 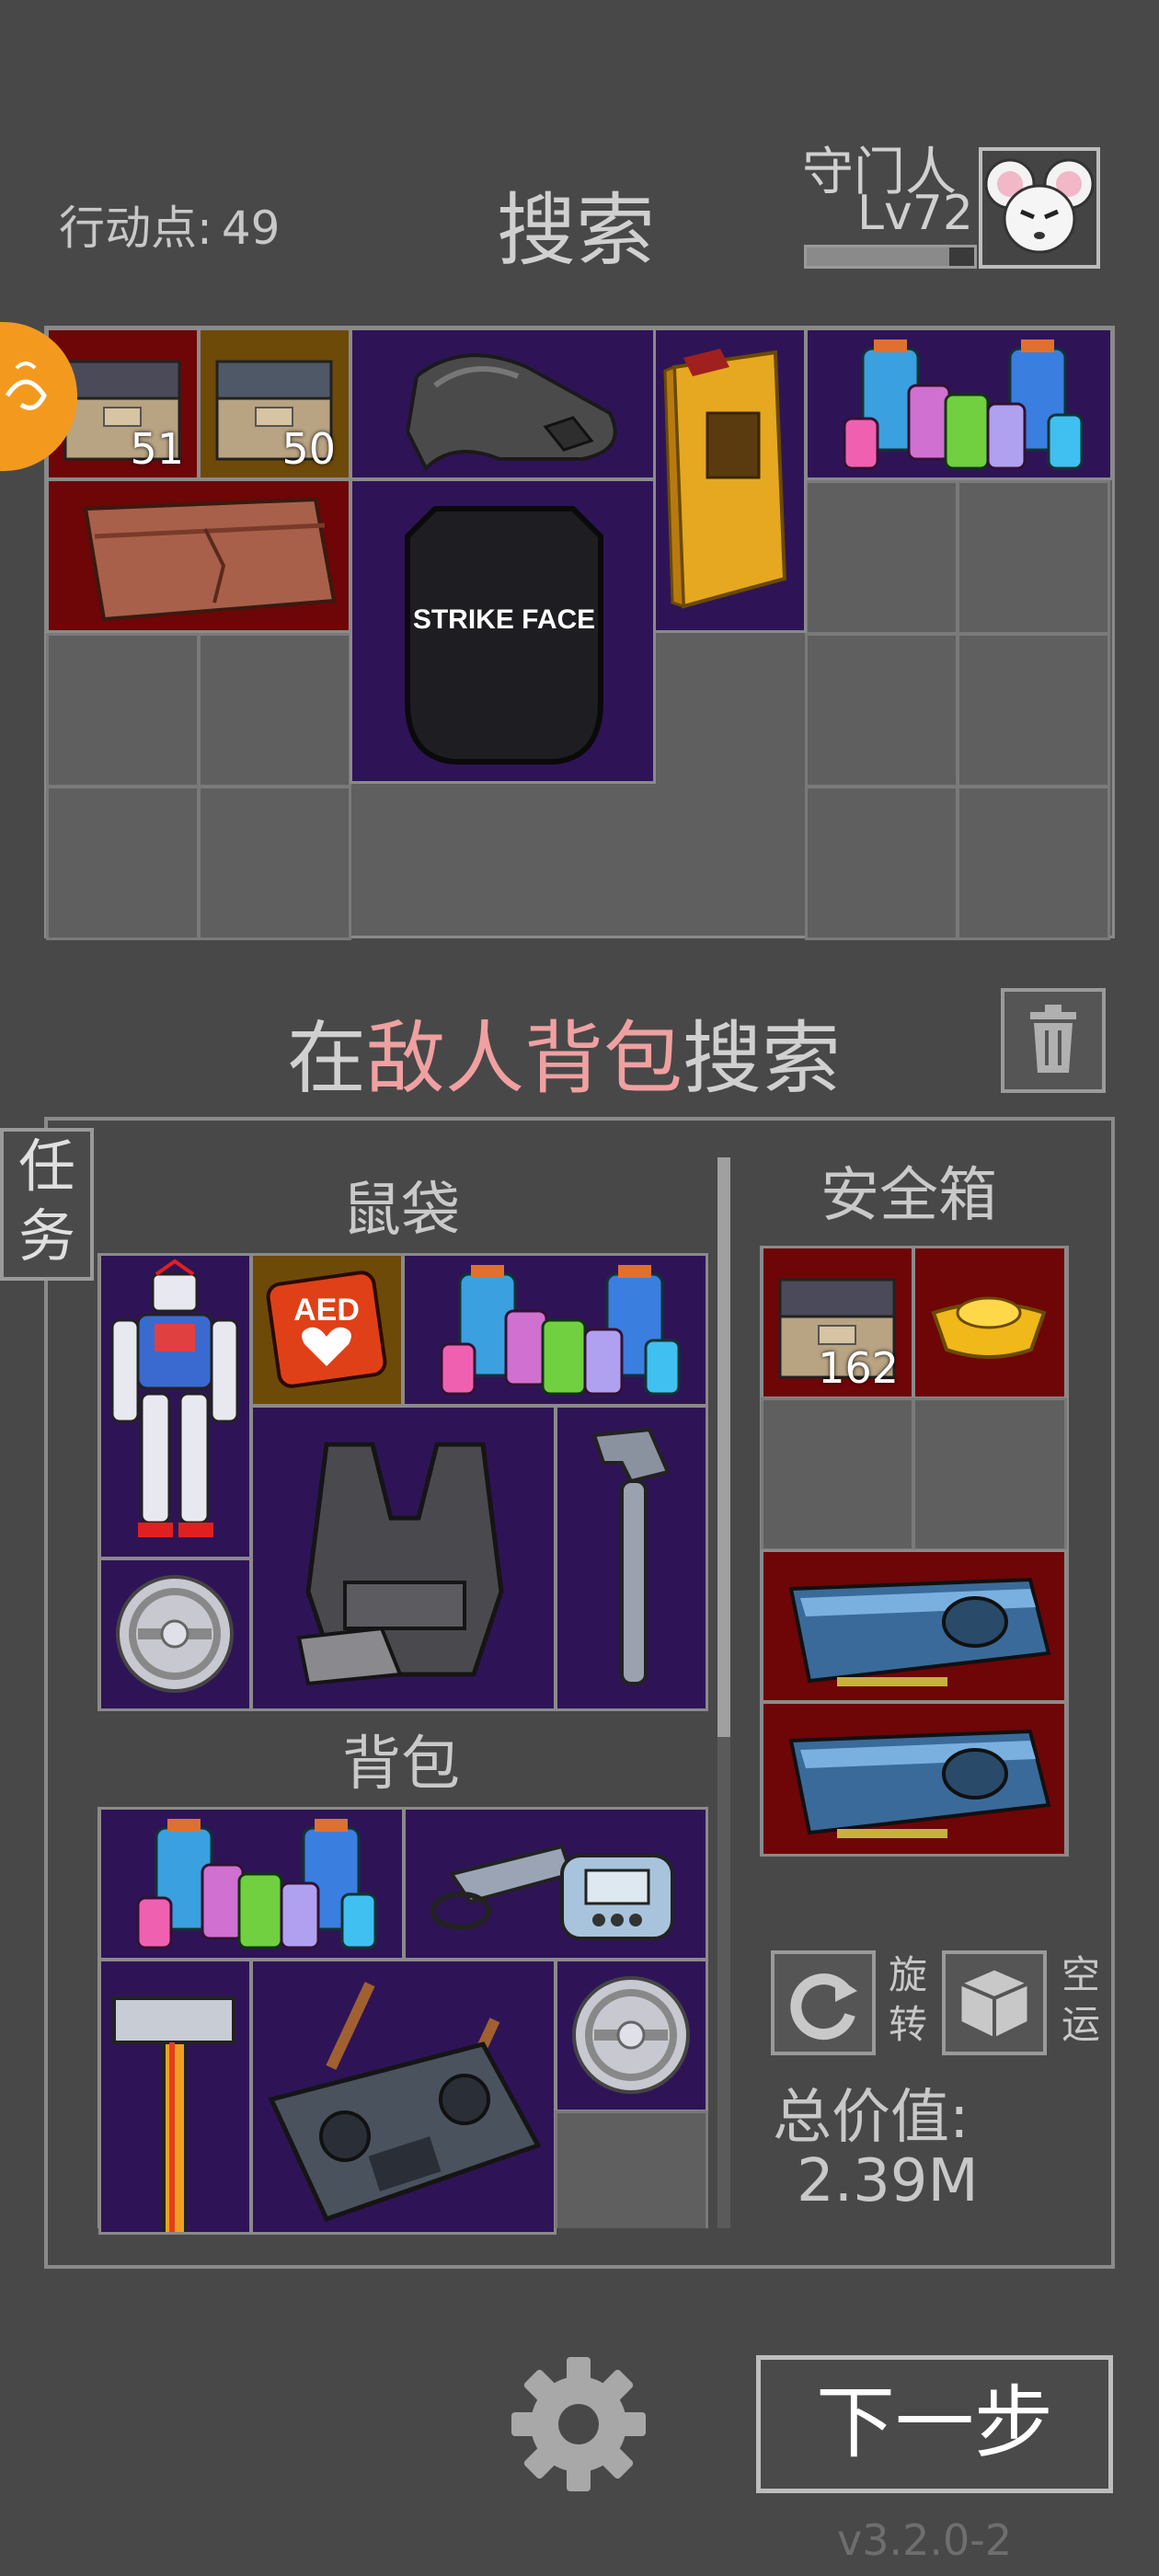 What do you see at coordinates (915, 213) in the screenshot?
I see `player-level: Lv72` at bounding box center [915, 213].